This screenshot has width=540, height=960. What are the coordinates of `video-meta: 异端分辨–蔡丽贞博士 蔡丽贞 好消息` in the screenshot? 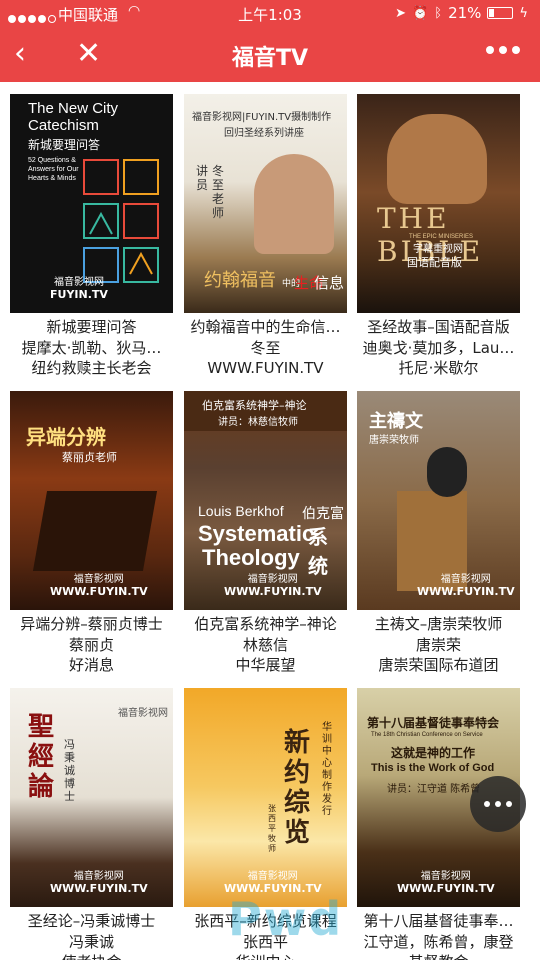 It's located at (91, 643).